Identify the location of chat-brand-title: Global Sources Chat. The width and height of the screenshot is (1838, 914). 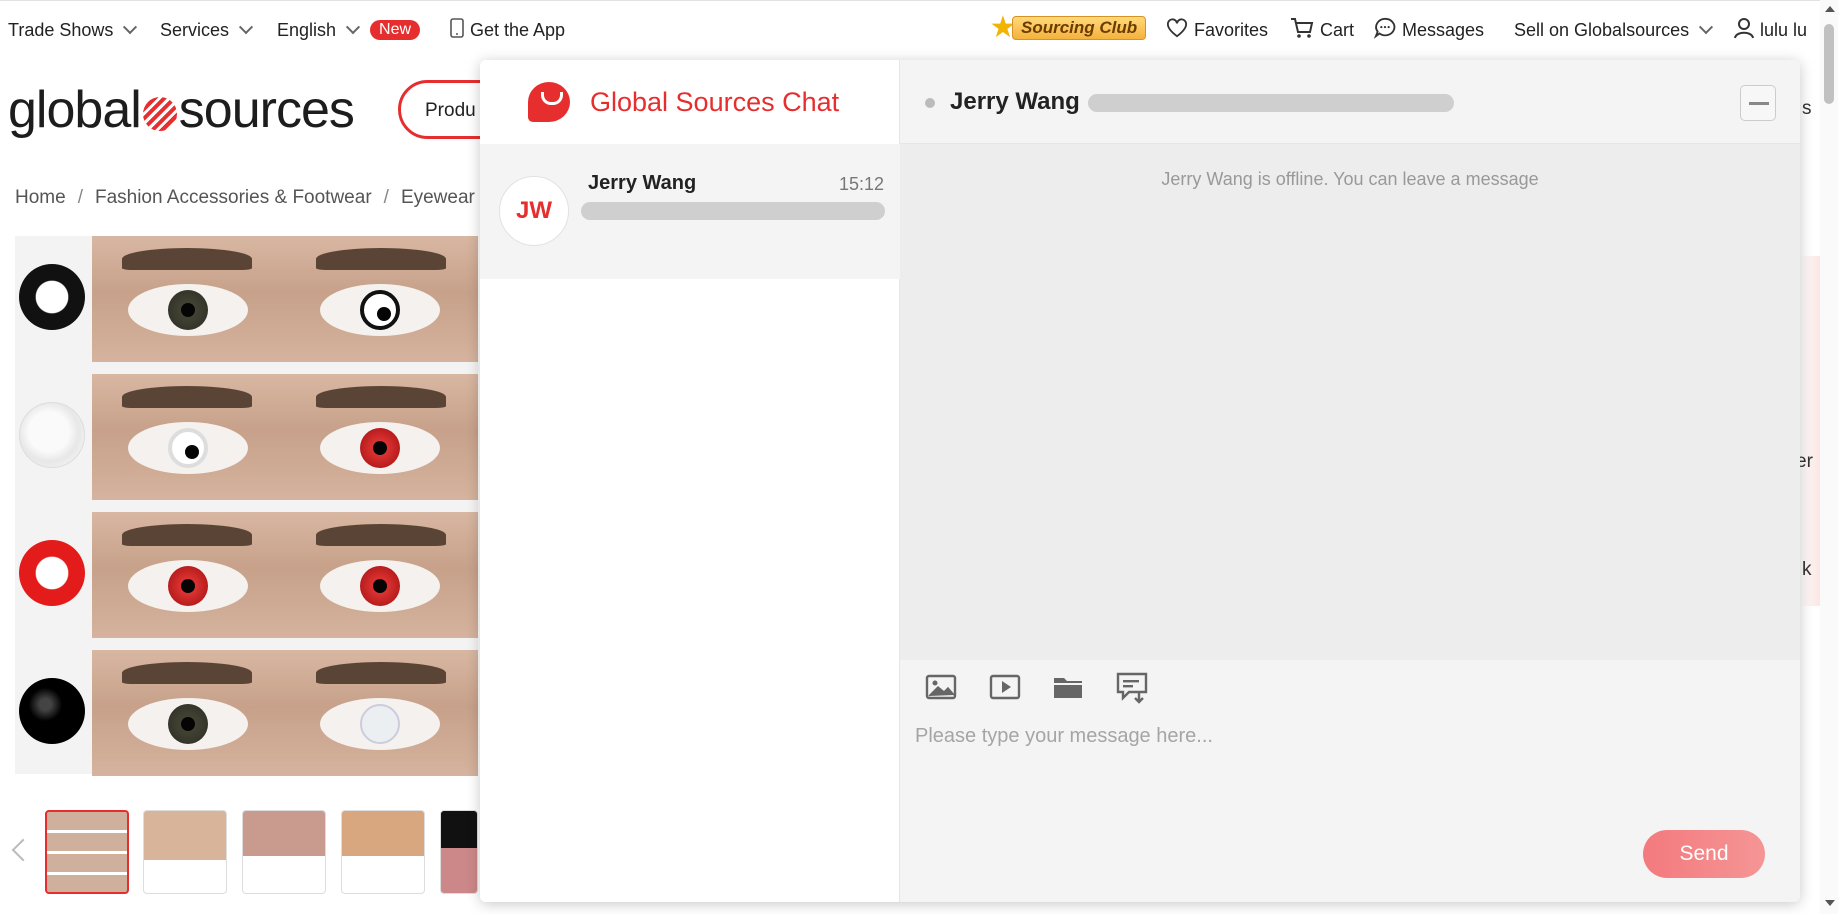
(715, 101).